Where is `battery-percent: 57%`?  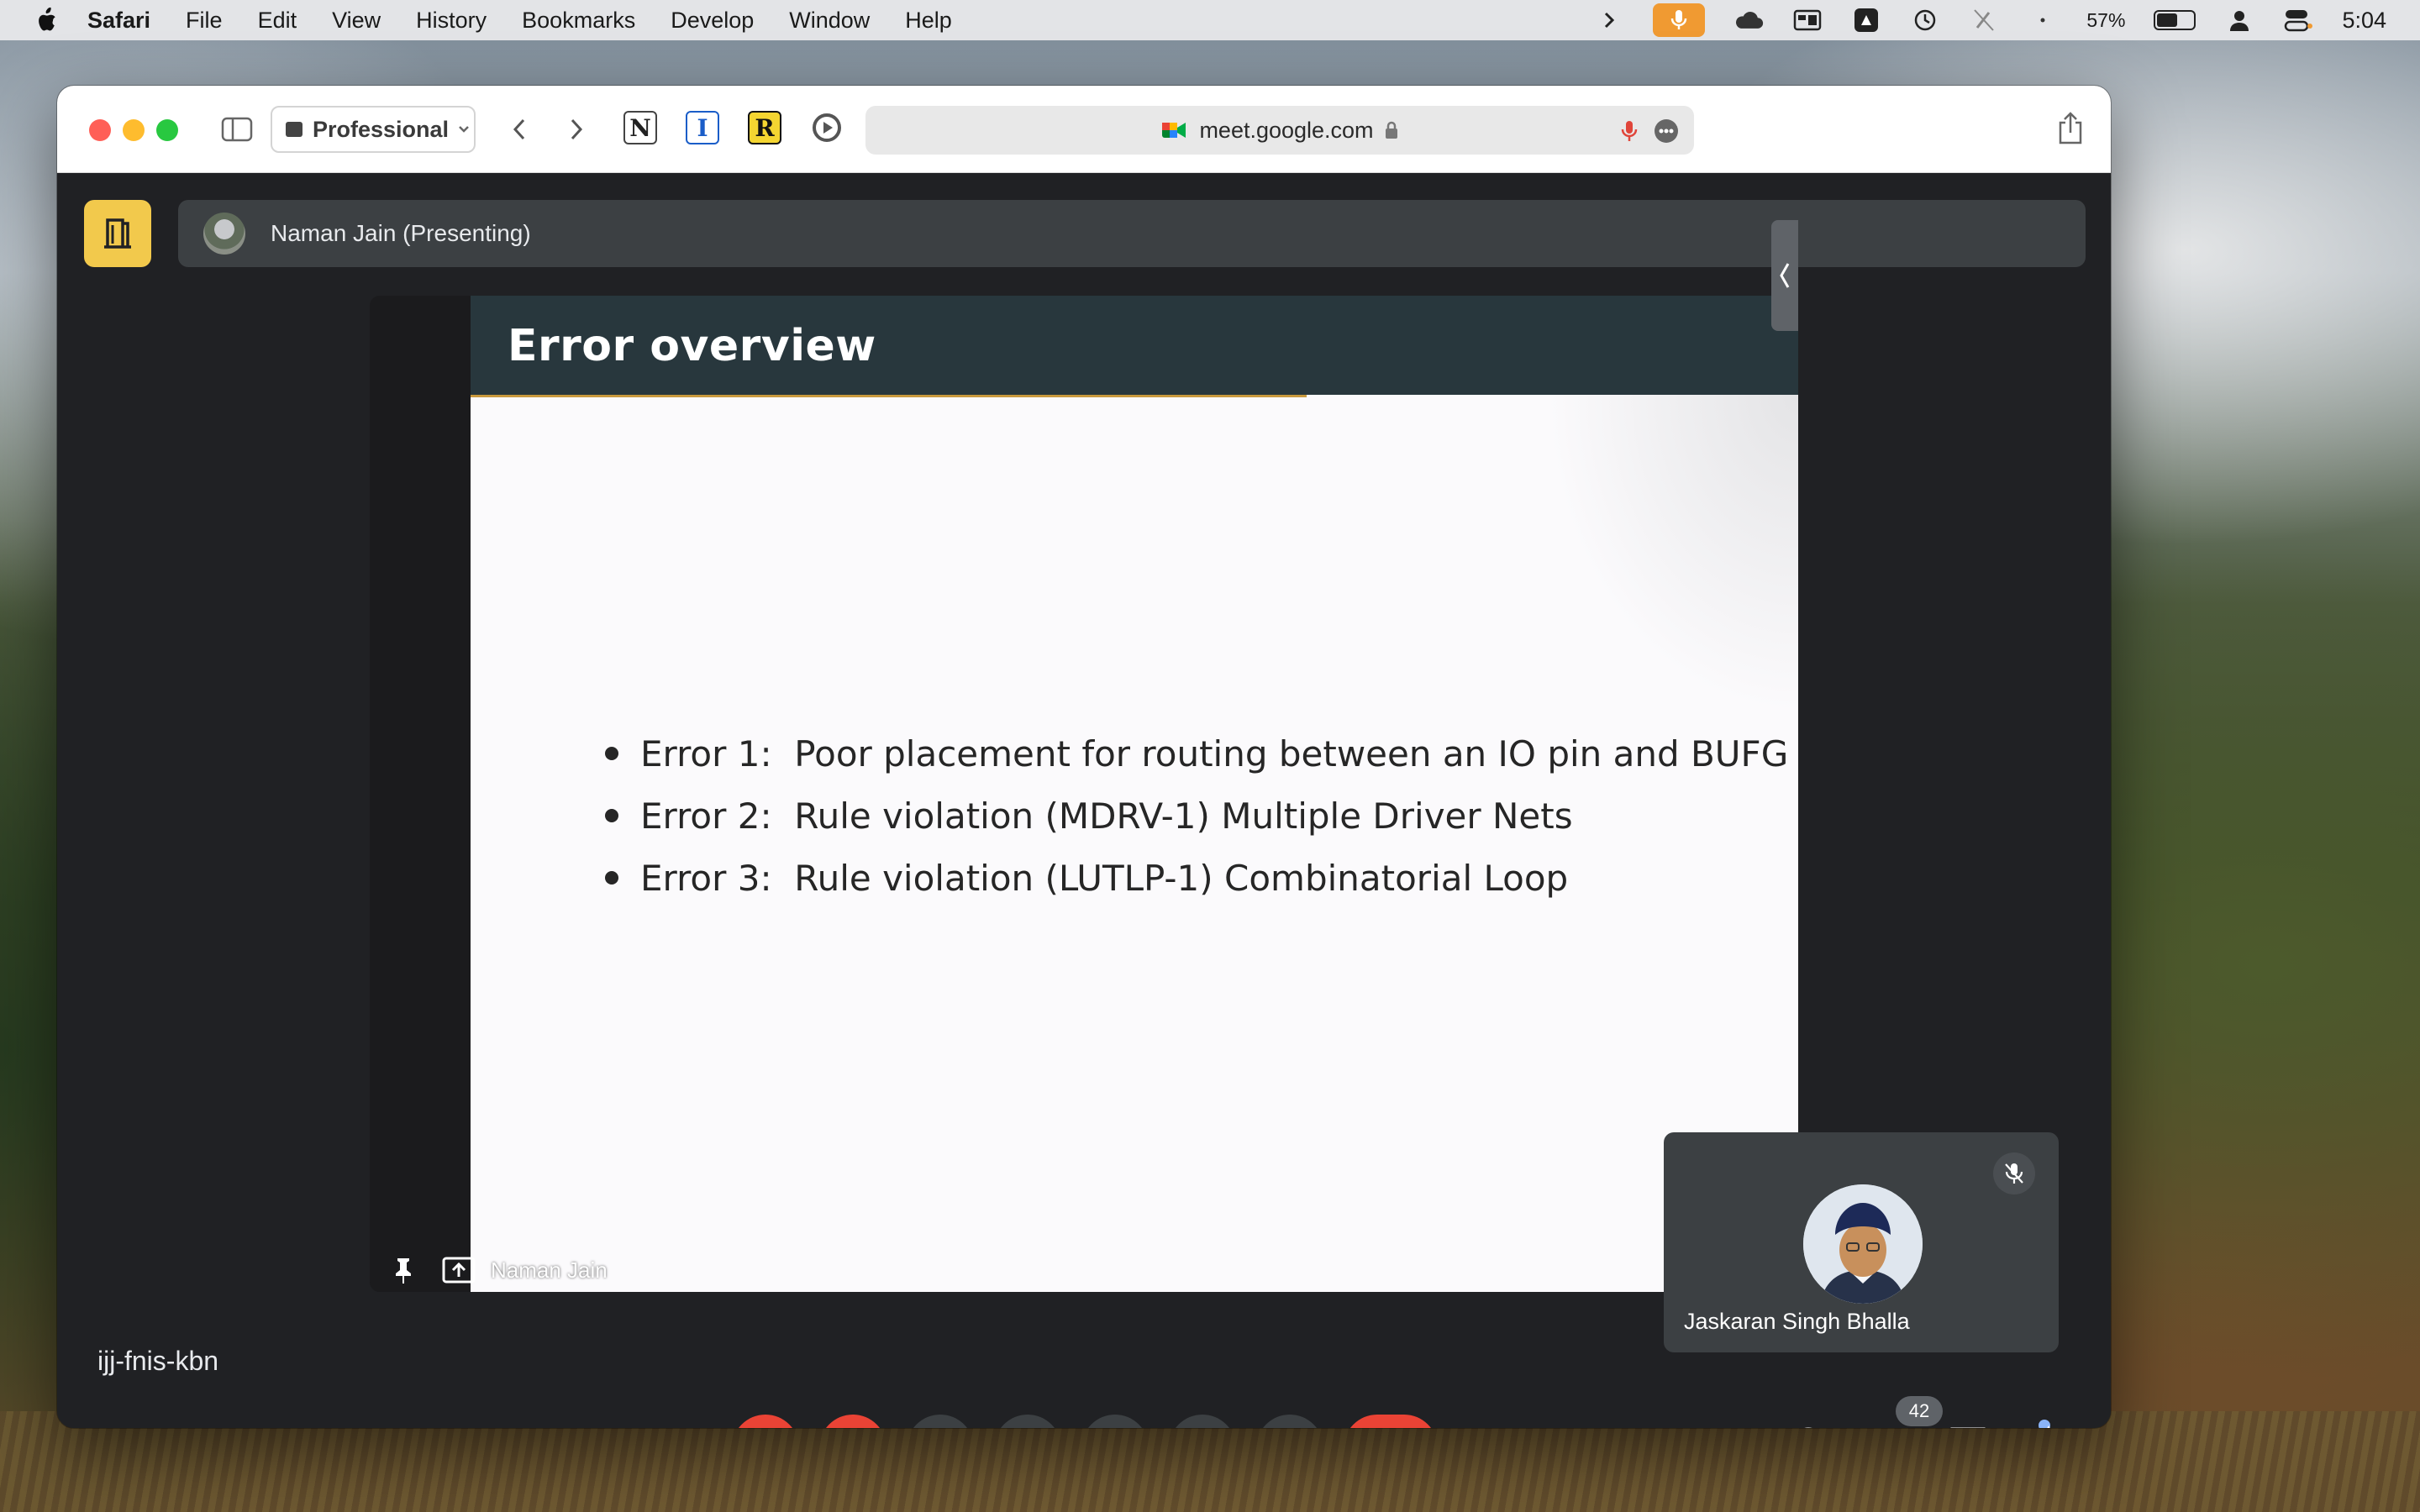 battery-percent: 57% is located at coordinates (2106, 19).